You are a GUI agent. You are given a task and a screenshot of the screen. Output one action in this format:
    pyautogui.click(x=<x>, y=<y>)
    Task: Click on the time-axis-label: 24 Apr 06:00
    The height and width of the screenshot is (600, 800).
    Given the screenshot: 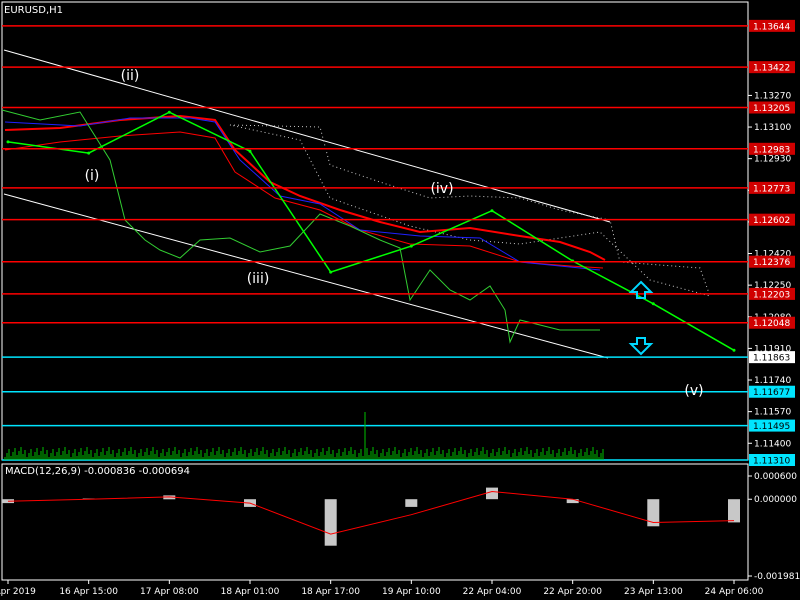 What is the action you would take?
    pyautogui.click(x=734, y=592)
    